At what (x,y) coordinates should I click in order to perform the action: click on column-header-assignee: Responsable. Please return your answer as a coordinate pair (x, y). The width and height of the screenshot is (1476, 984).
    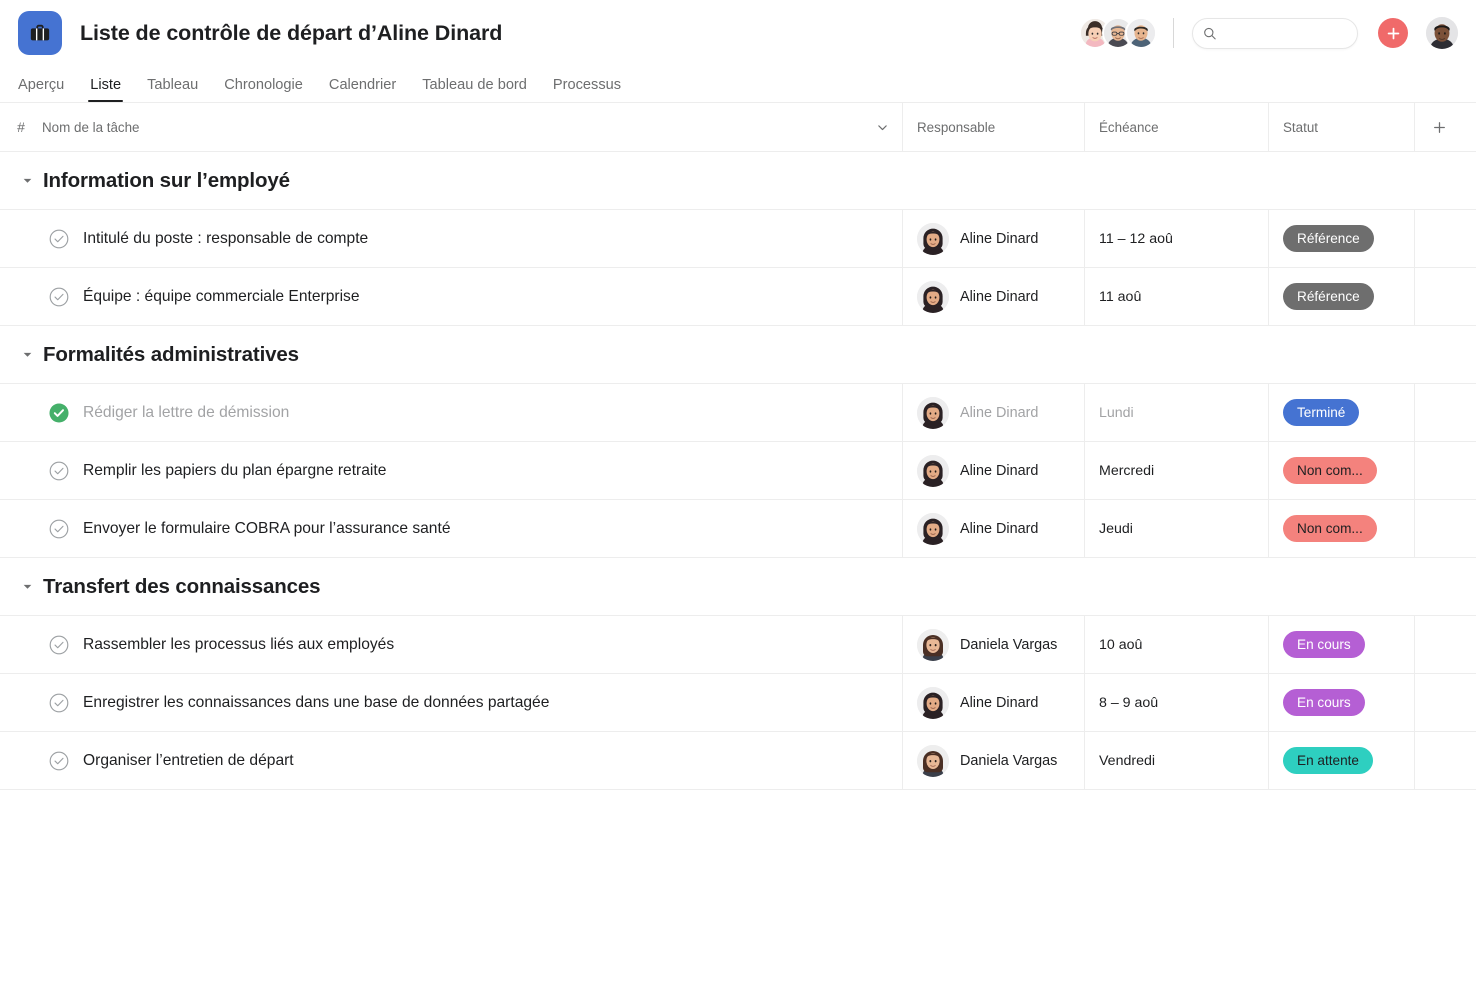
    Looking at the image, I should click on (993, 127).